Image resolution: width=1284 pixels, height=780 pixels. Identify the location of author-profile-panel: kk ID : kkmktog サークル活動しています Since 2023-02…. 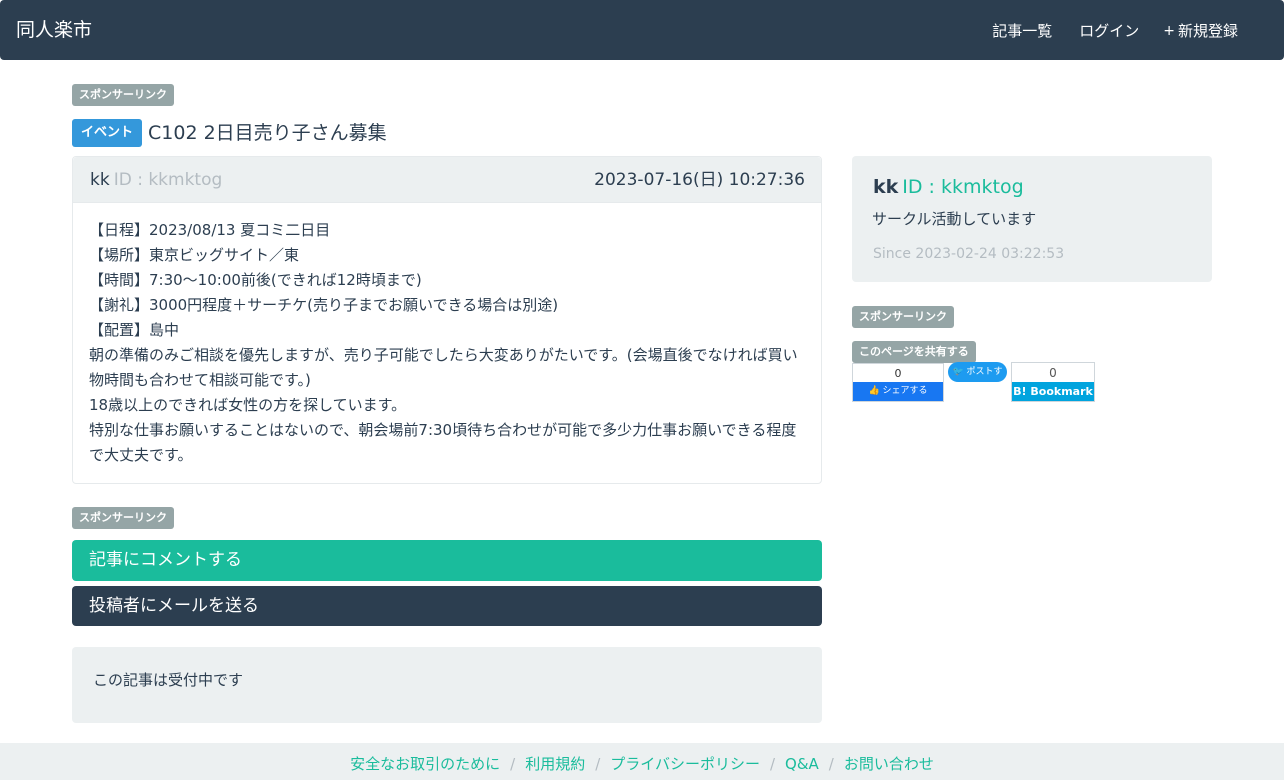
(1032, 219).